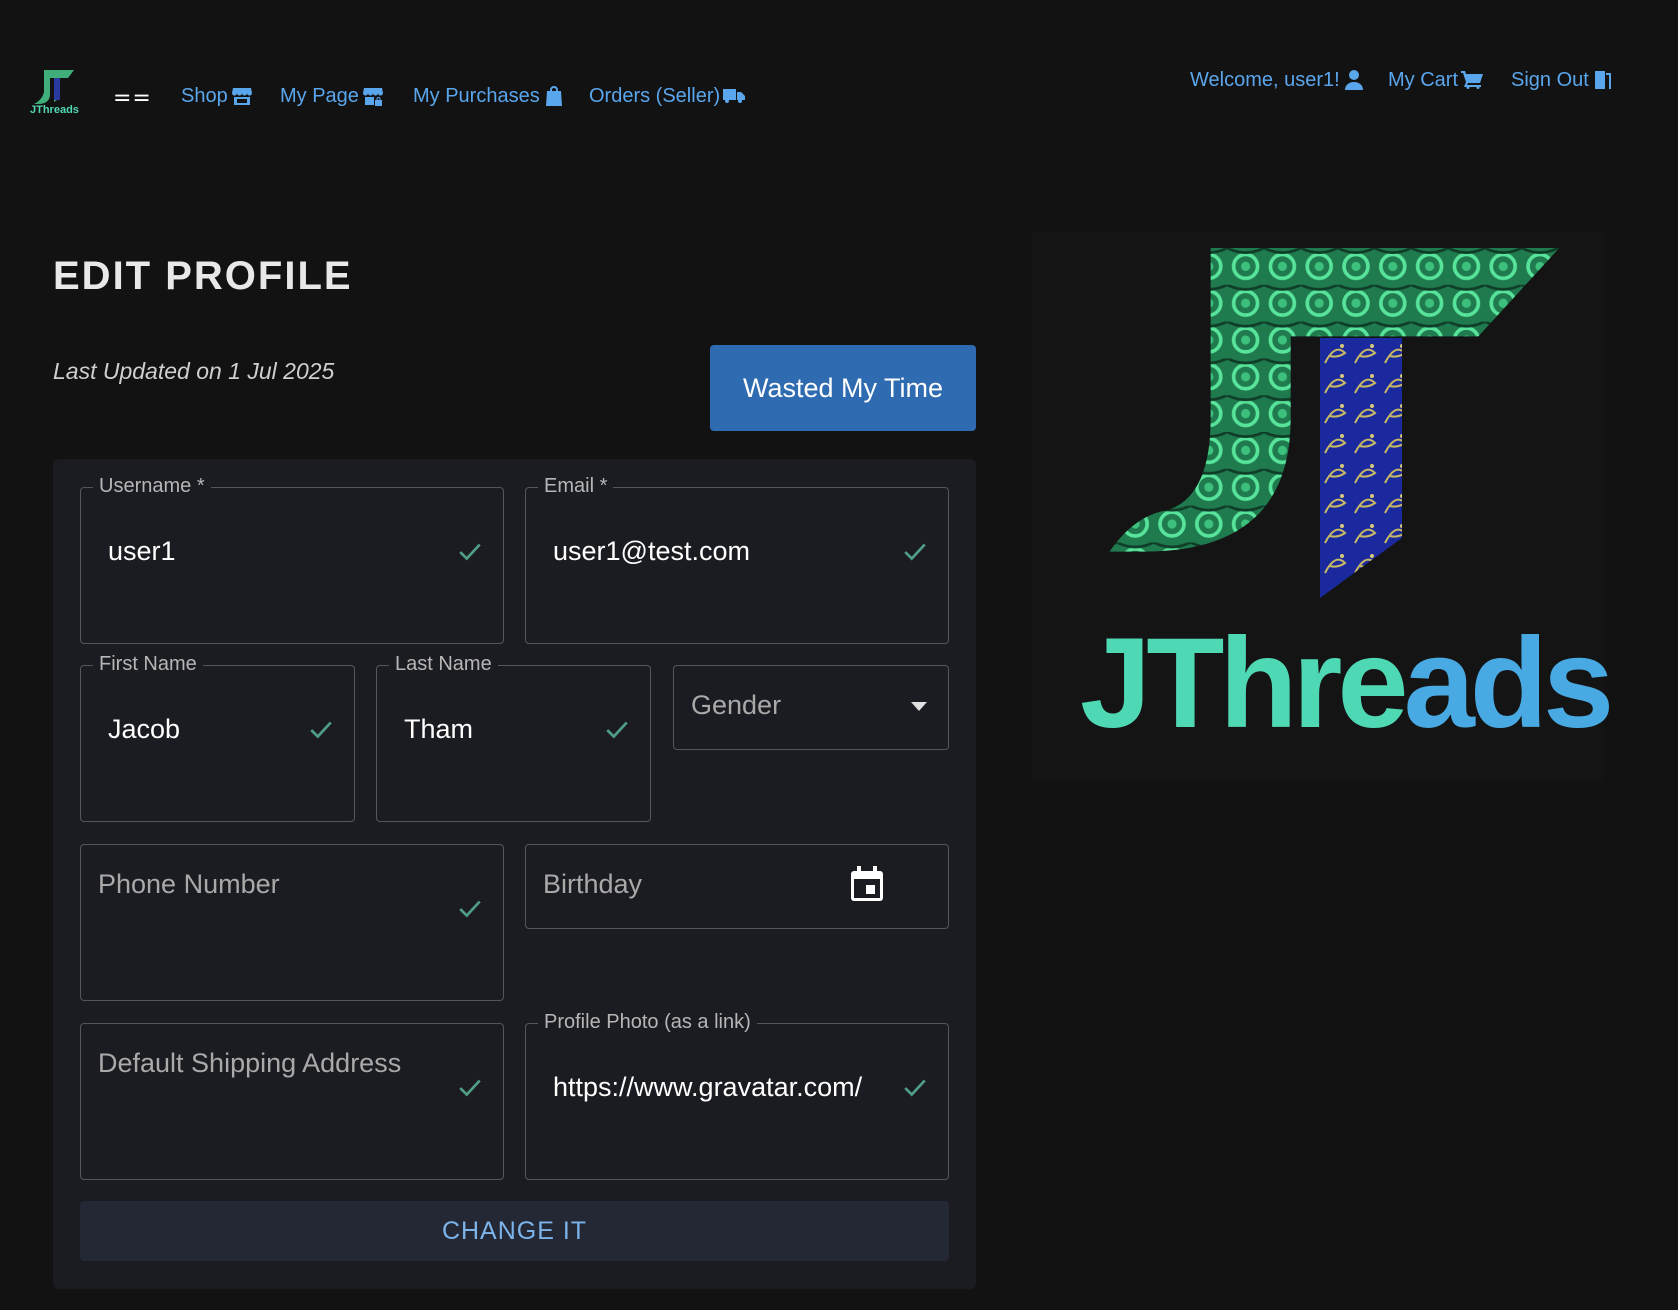 This screenshot has width=1678, height=1310. Describe the element at coordinates (736, 705) in the screenshot. I see `gender-placeholder: Gender` at that location.